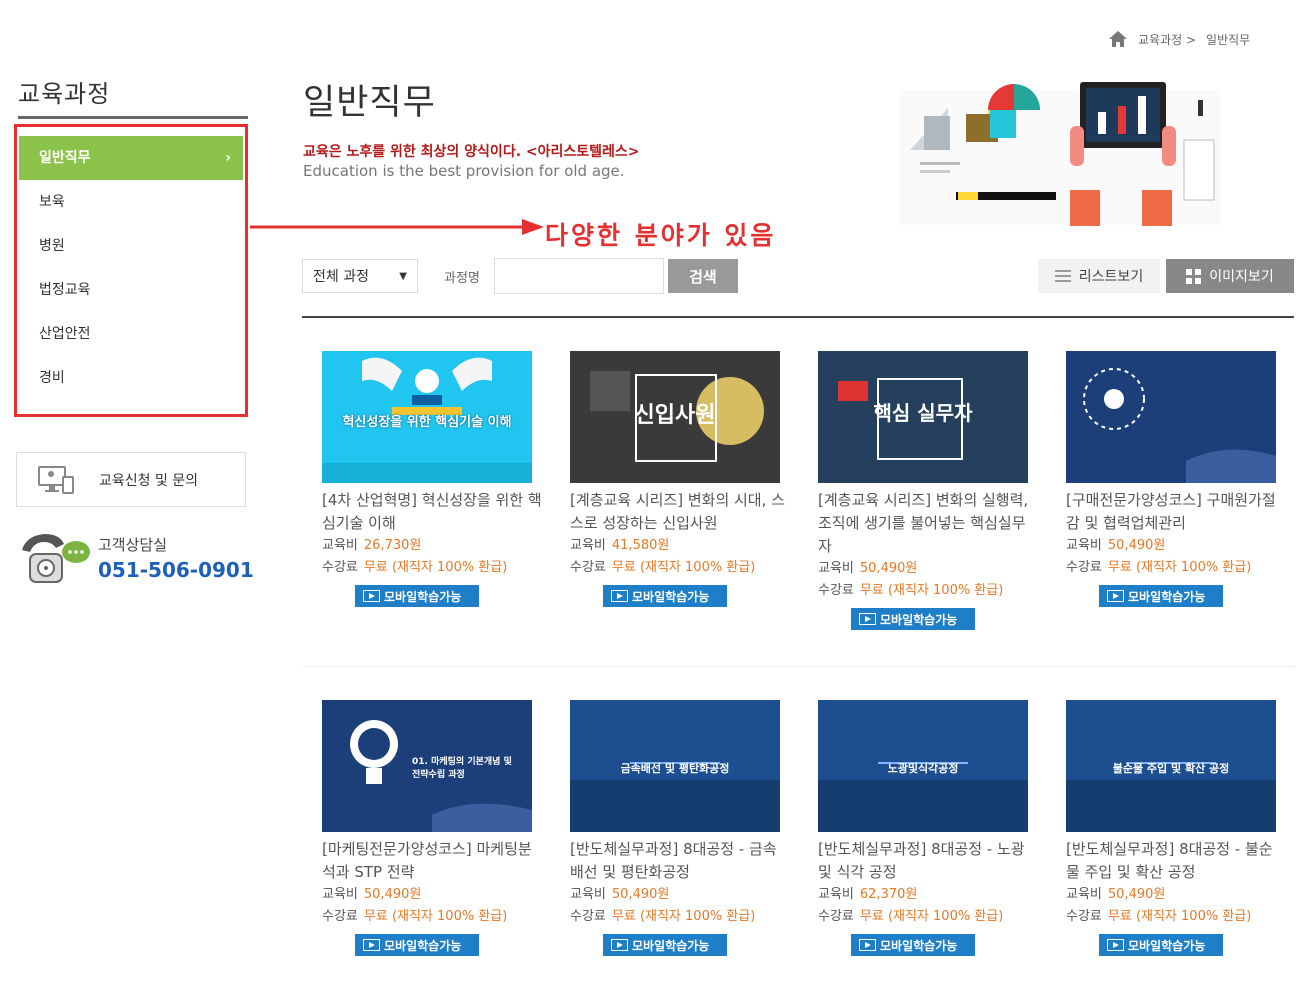 This screenshot has height=982, width=1314. I want to click on course-thumbnail: 01. 마케팅의 기본개념 및 전략수립 과정, so click(427, 766).